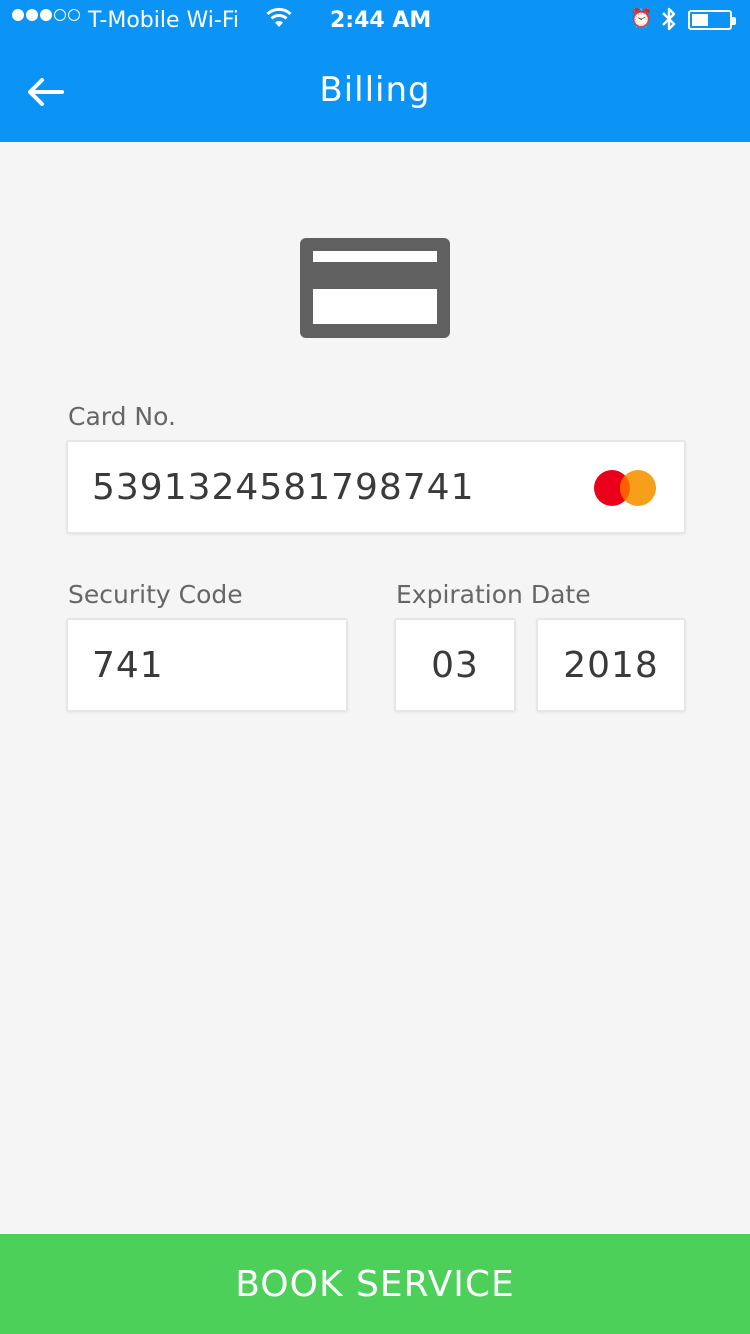 This screenshot has height=1334, width=750. I want to click on wifi-icon, so click(279, 21).